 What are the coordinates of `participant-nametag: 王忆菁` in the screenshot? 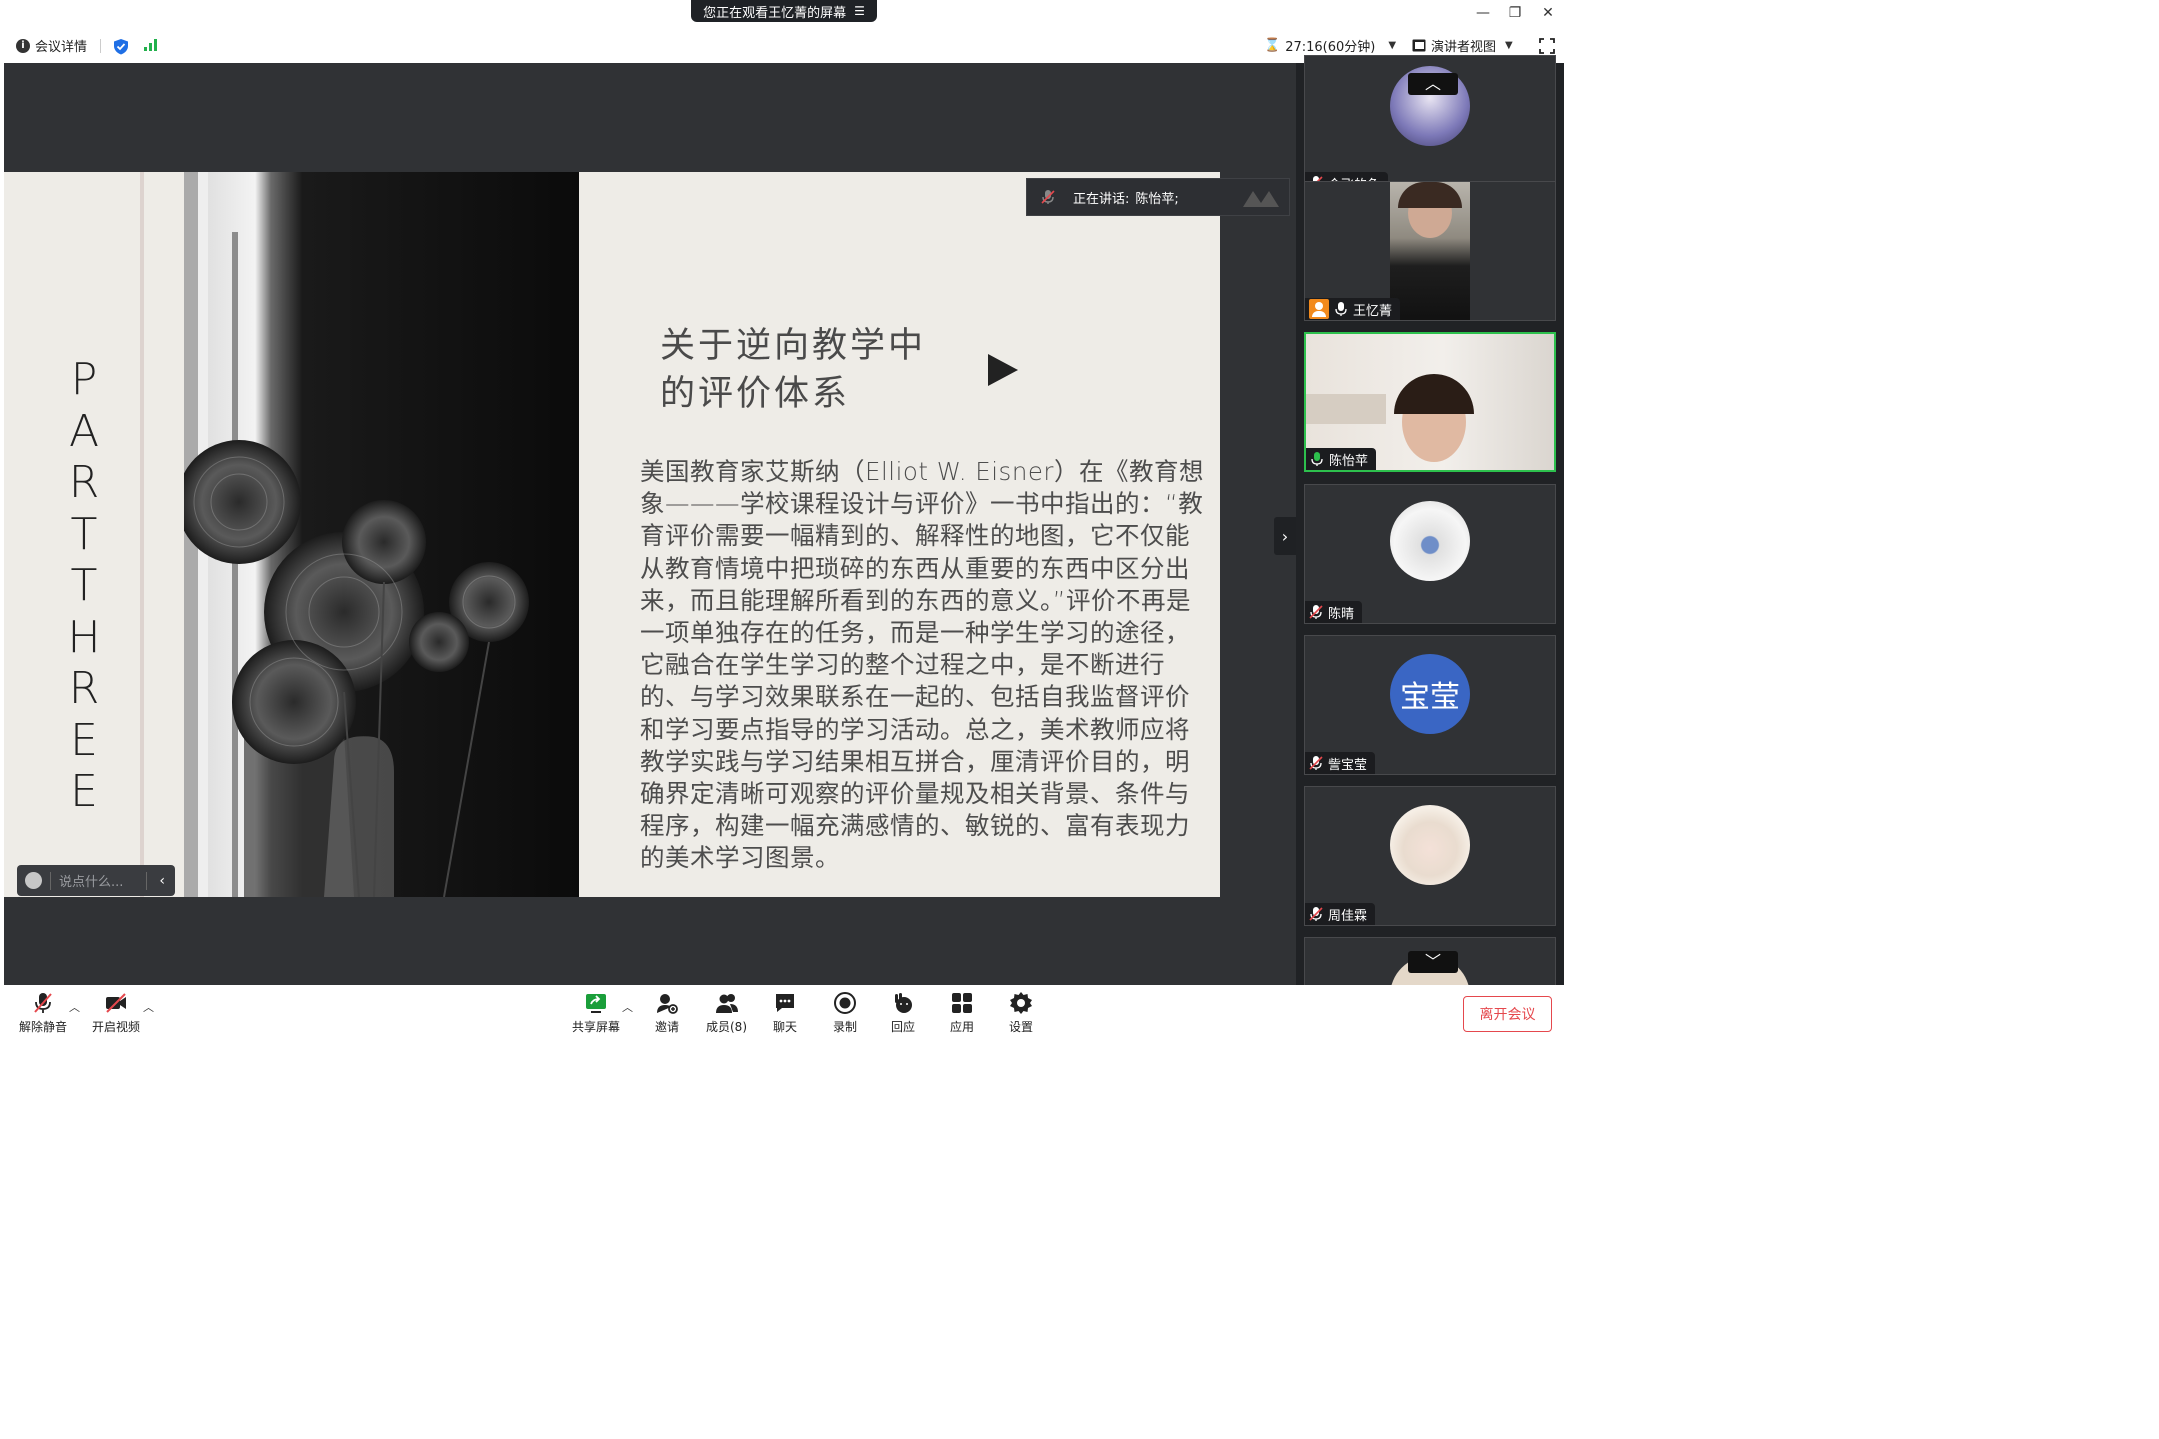 It's located at (1353, 309).